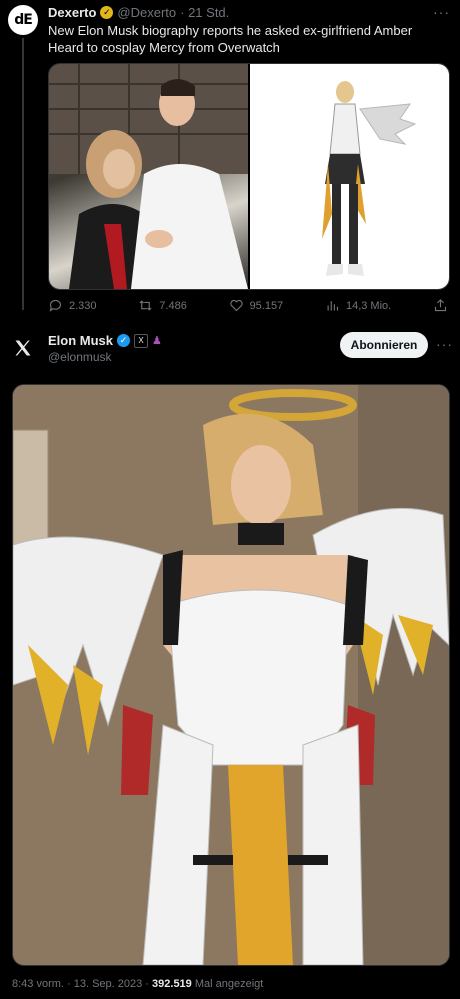 This screenshot has width=460, height=999. I want to click on tweet2-header: Elon Musk ✓ X ♟, so click(105, 340).